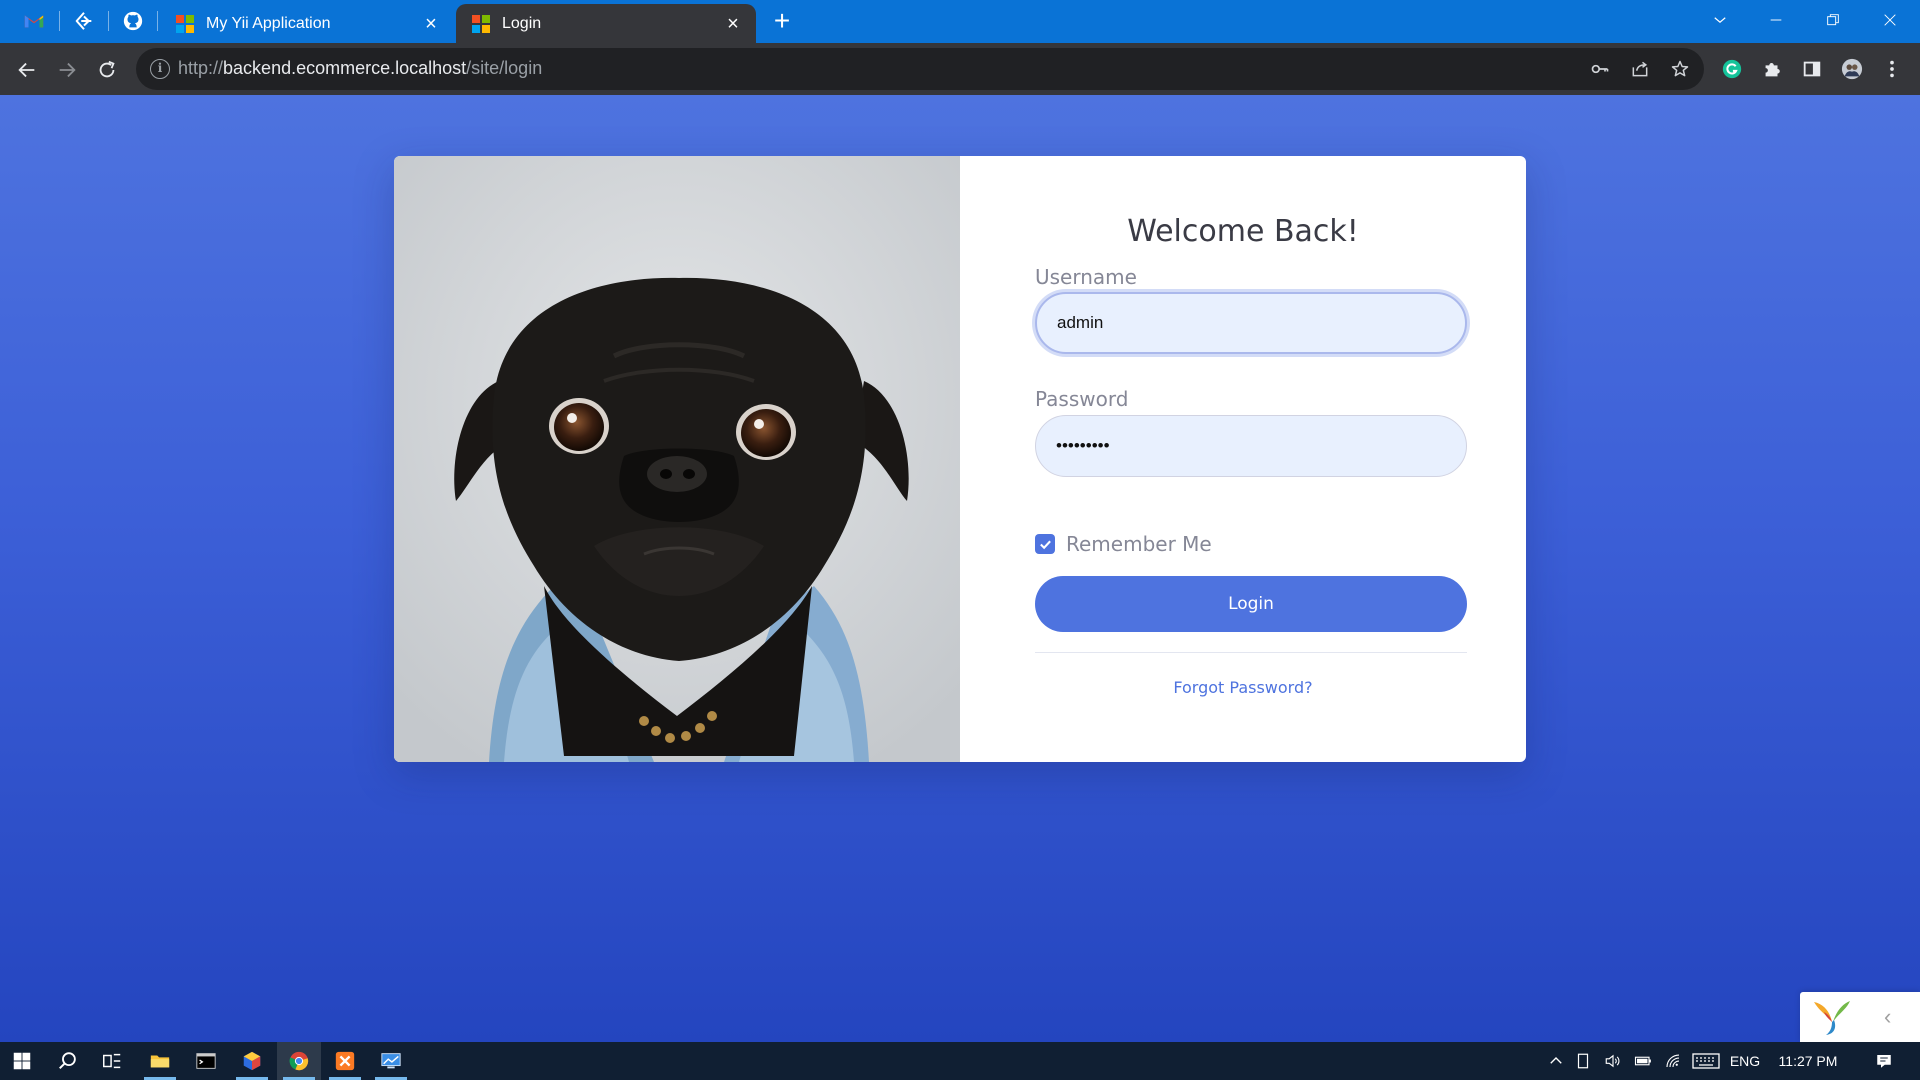 The image size is (1920, 1080). What do you see at coordinates (1251, 604) in the screenshot?
I see `login-button: Login` at bounding box center [1251, 604].